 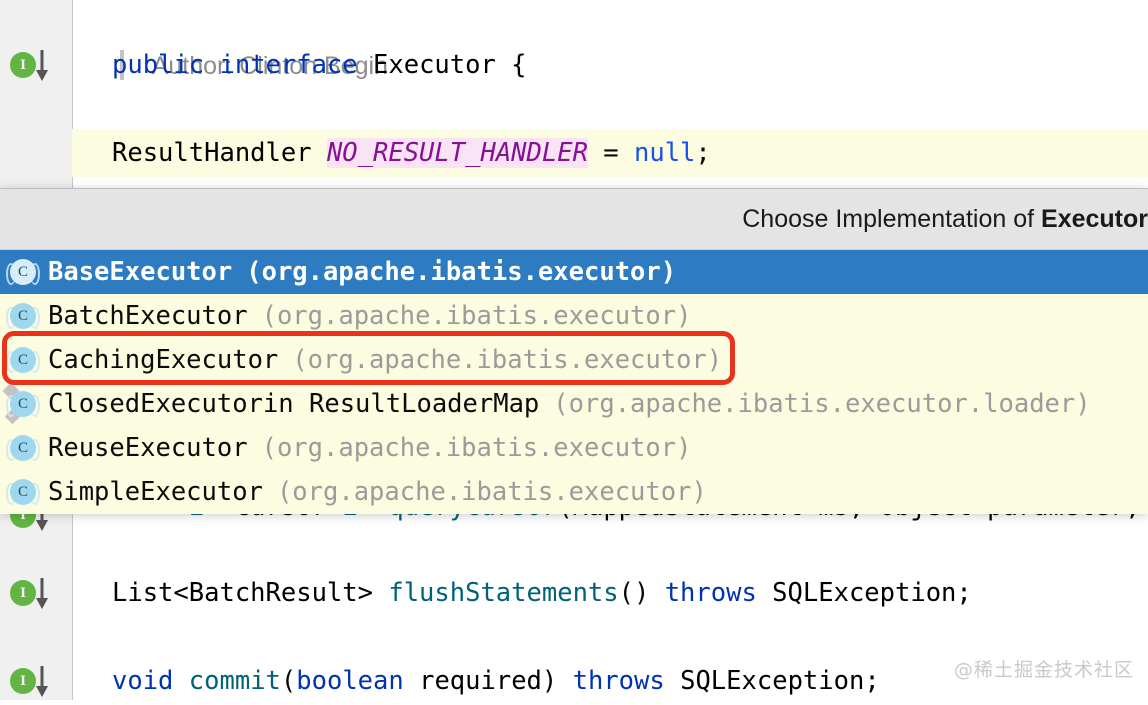 I want to click on code-token: <E>, so click(x=173, y=517).